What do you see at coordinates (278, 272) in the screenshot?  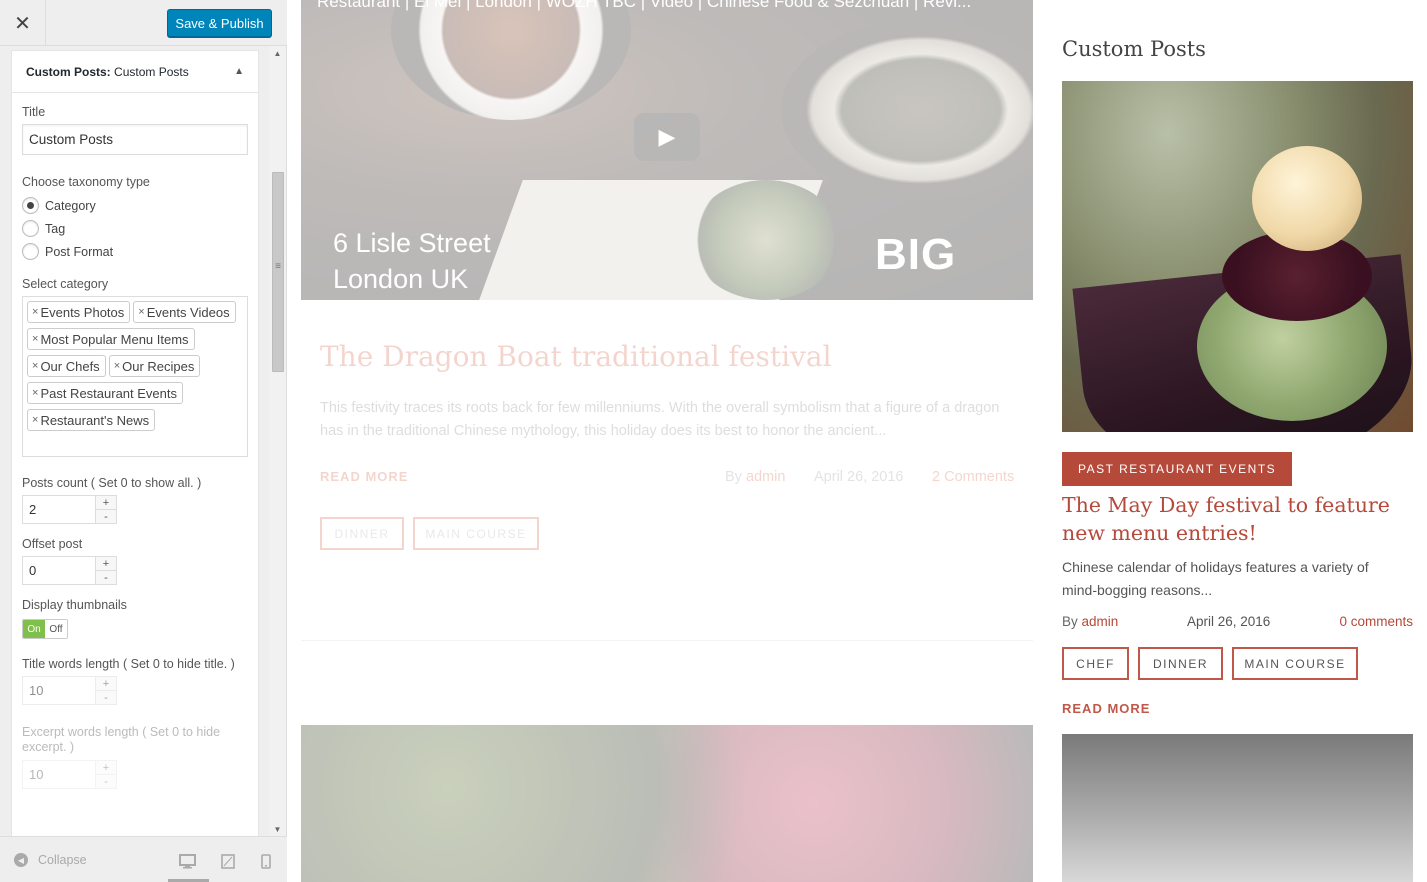 I see `scrollbar-thumb` at bounding box center [278, 272].